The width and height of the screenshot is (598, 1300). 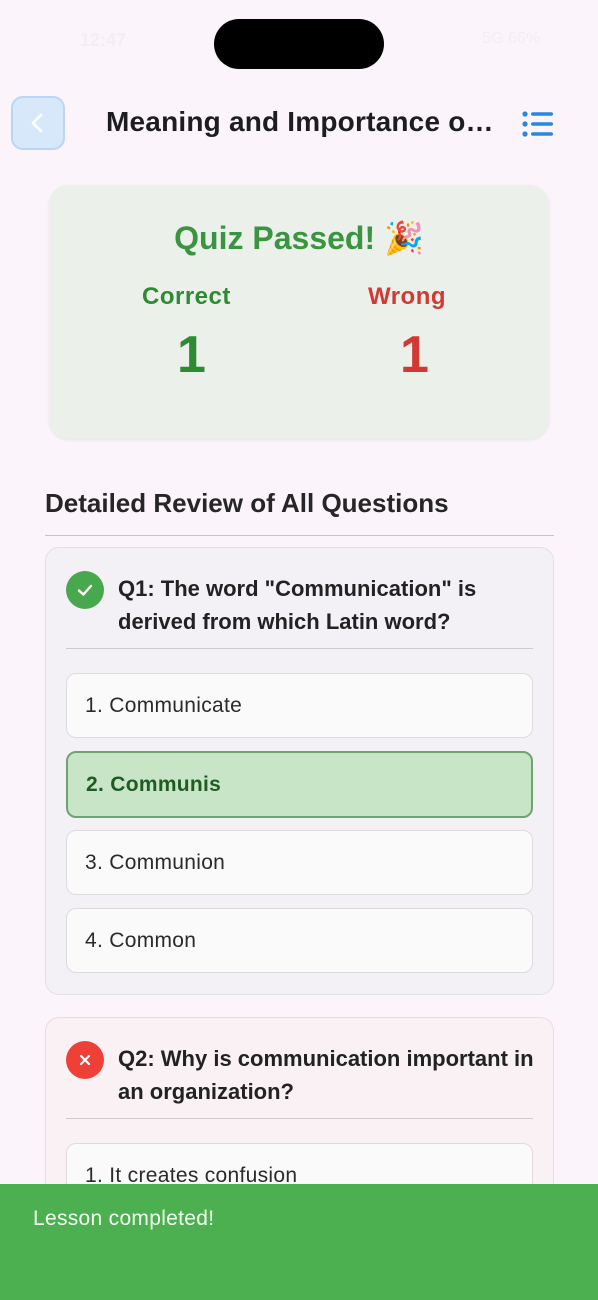 I want to click on wrong-label: Wrong, so click(x=407, y=296).